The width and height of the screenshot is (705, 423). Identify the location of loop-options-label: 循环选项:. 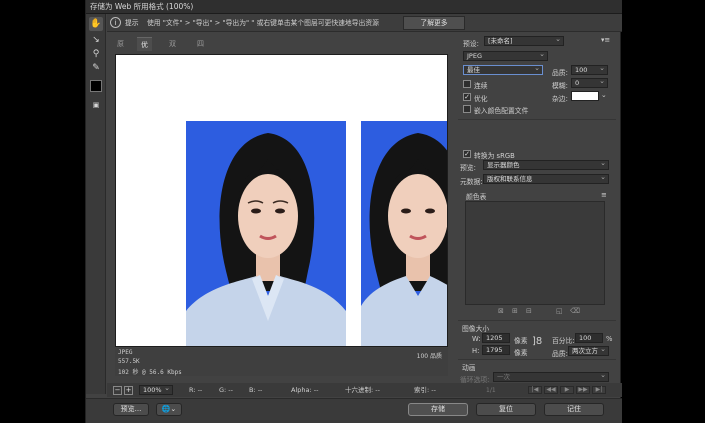
(475, 380).